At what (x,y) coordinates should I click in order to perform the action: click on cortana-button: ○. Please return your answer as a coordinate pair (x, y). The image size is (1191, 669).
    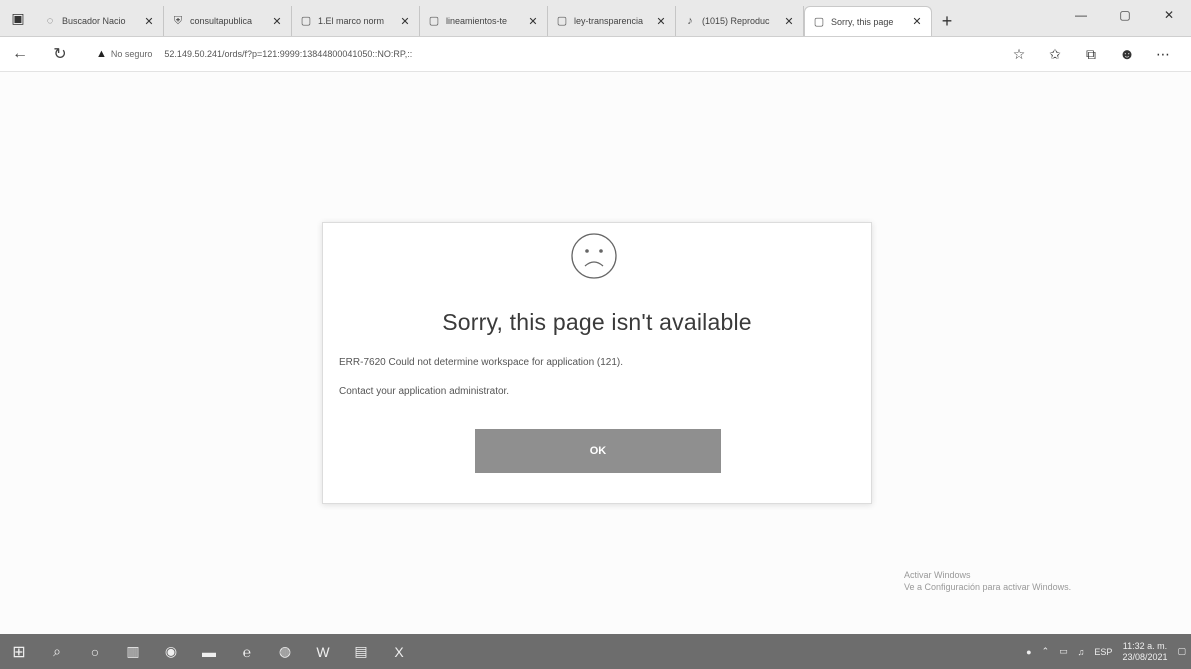
    Looking at the image, I should click on (95, 651).